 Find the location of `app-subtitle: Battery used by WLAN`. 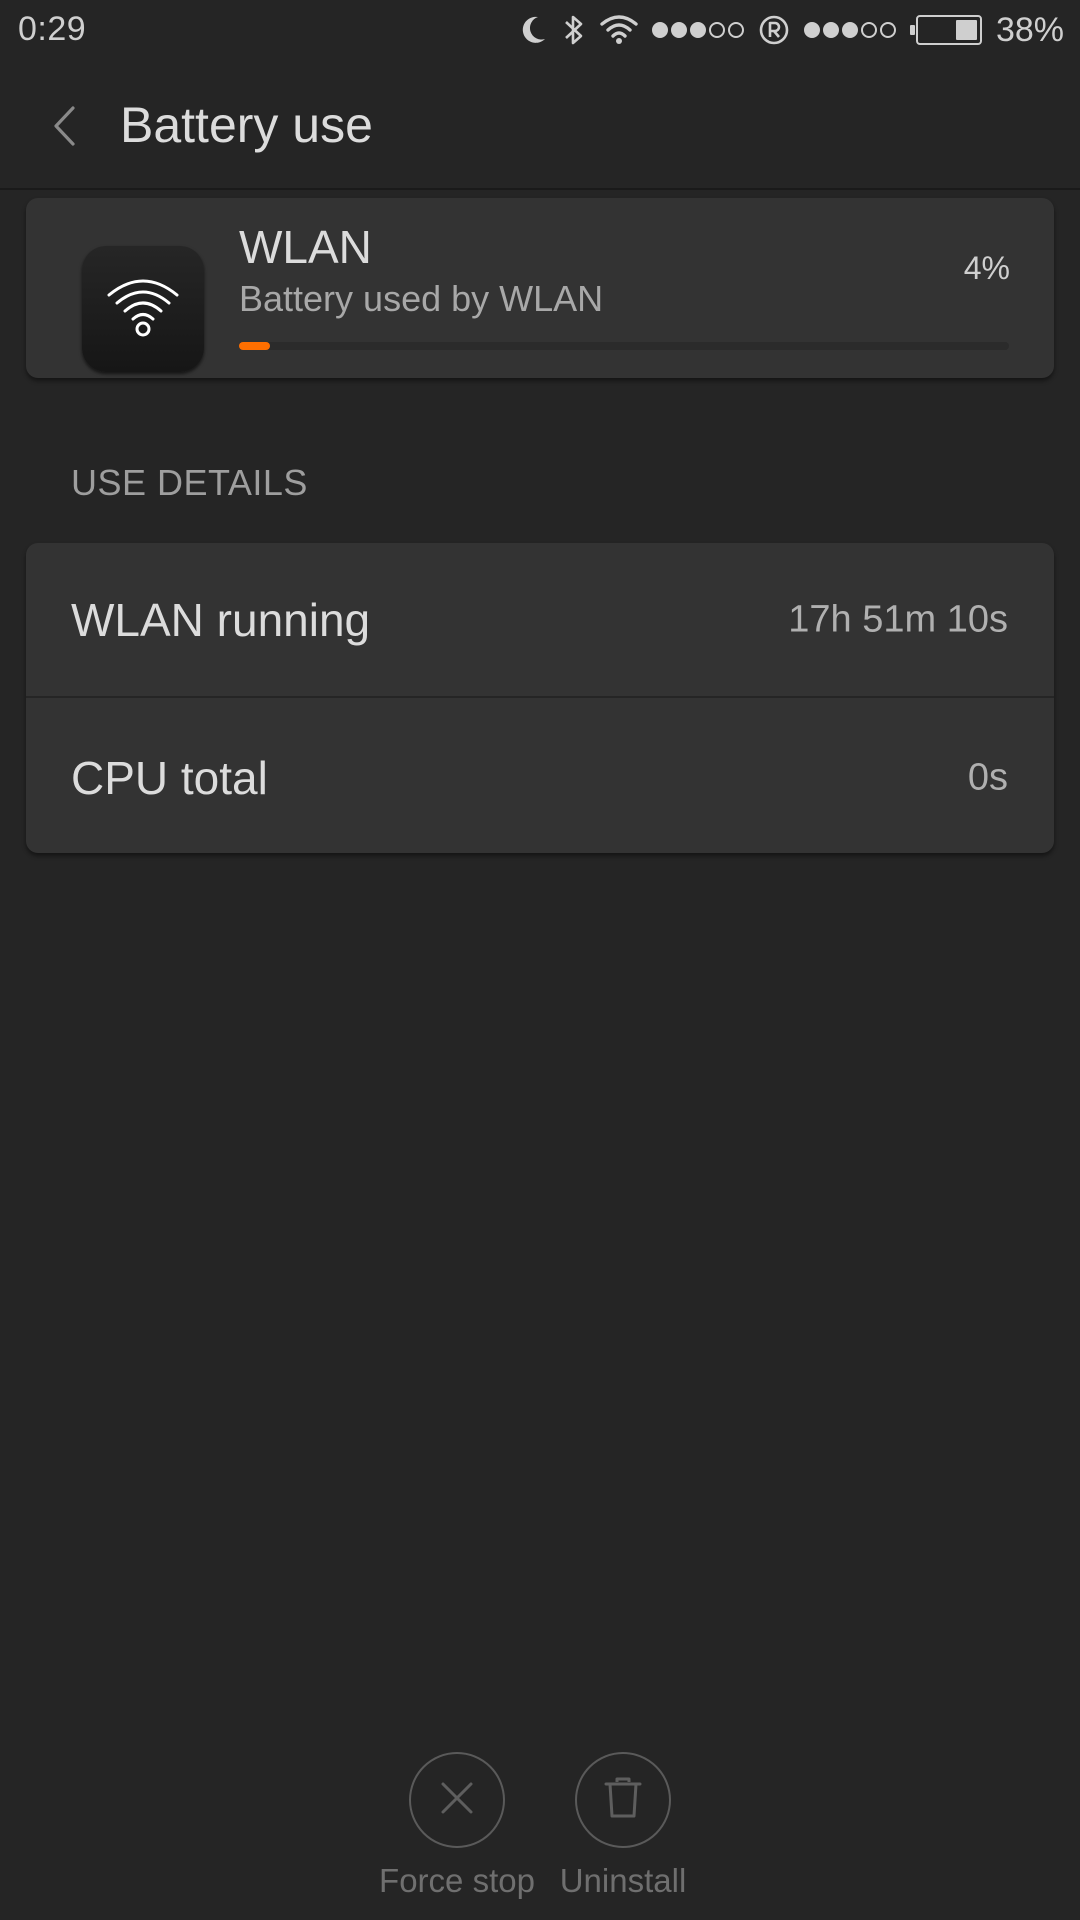

app-subtitle: Battery used by WLAN is located at coordinates (421, 298).